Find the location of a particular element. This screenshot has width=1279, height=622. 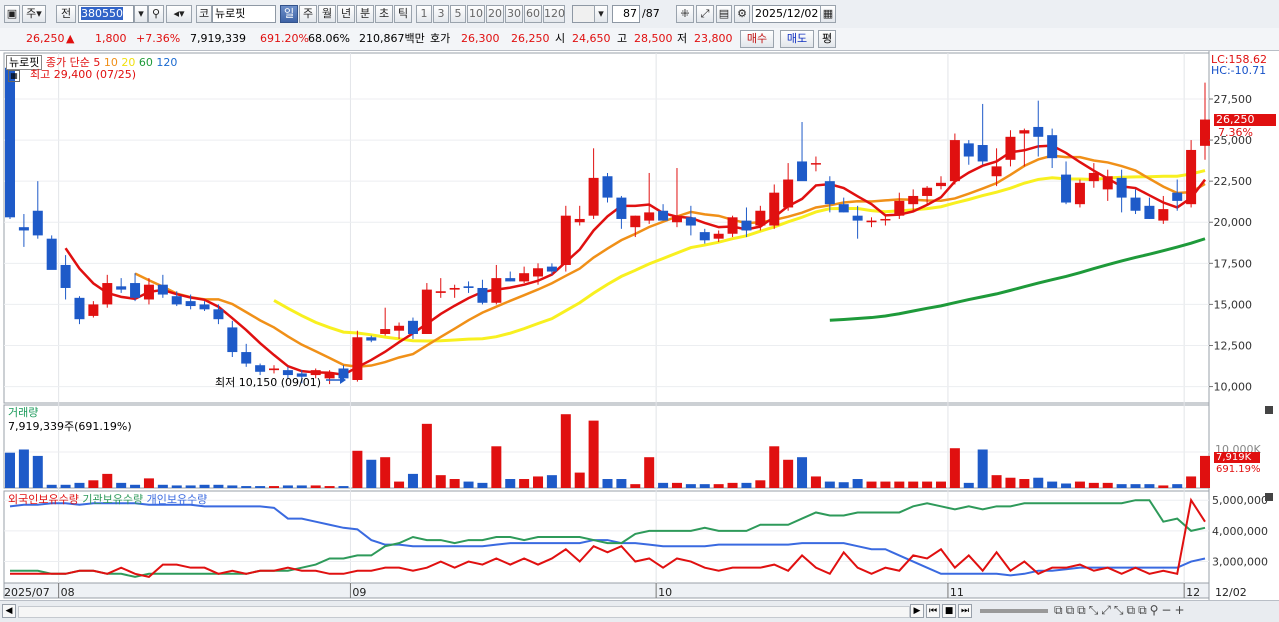

last-page-icon: ⏭ is located at coordinates (965, 611).